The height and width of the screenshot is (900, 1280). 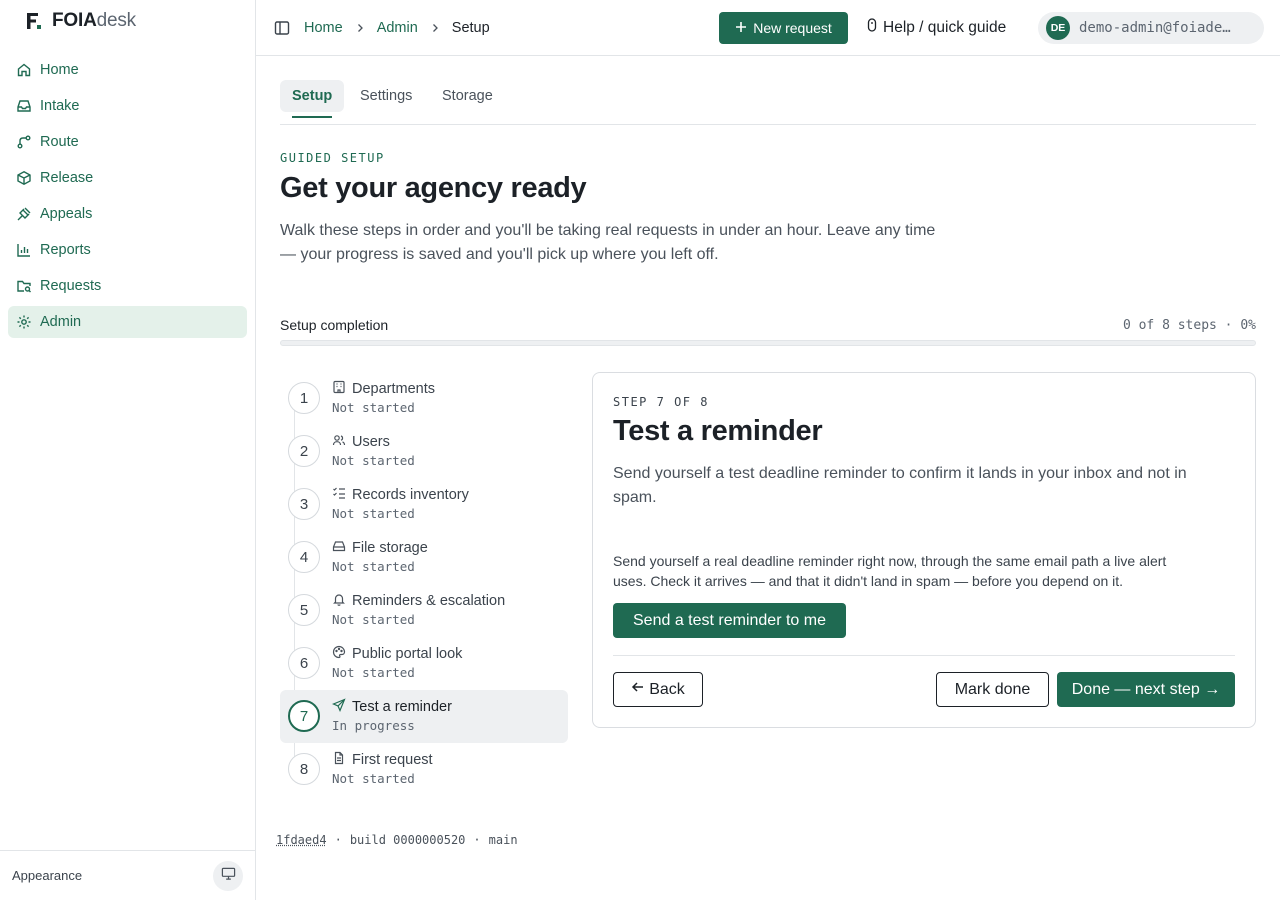 I want to click on bell-icon, so click(x=339, y=601).